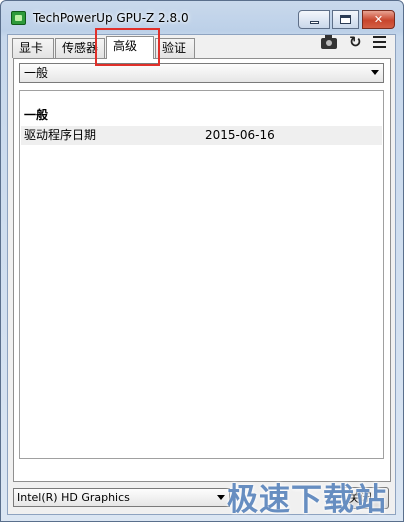  I want to click on refresh-icon: ↻, so click(355, 42).